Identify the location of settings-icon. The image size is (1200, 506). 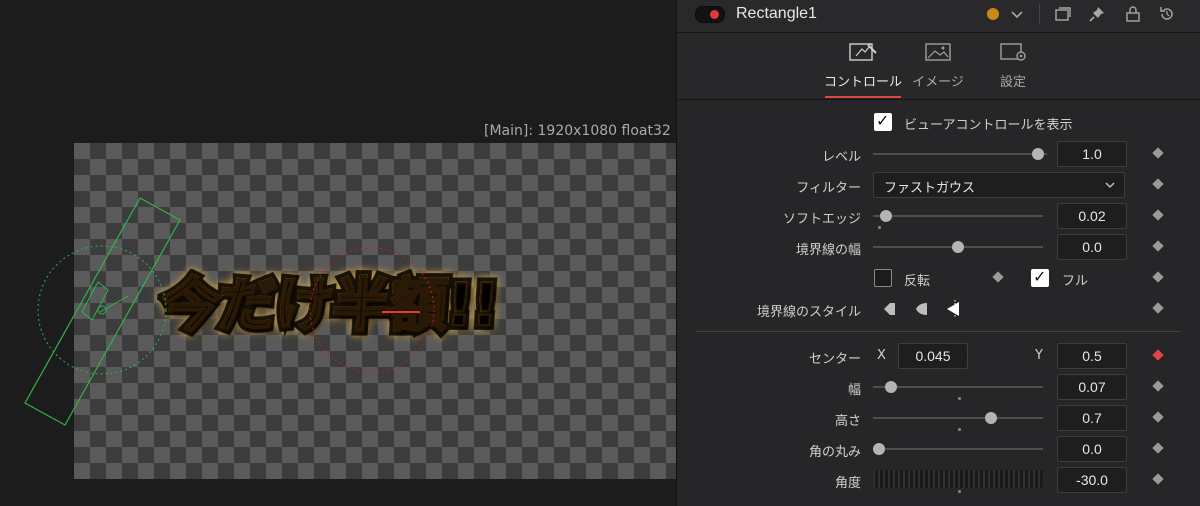
(1013, 52).